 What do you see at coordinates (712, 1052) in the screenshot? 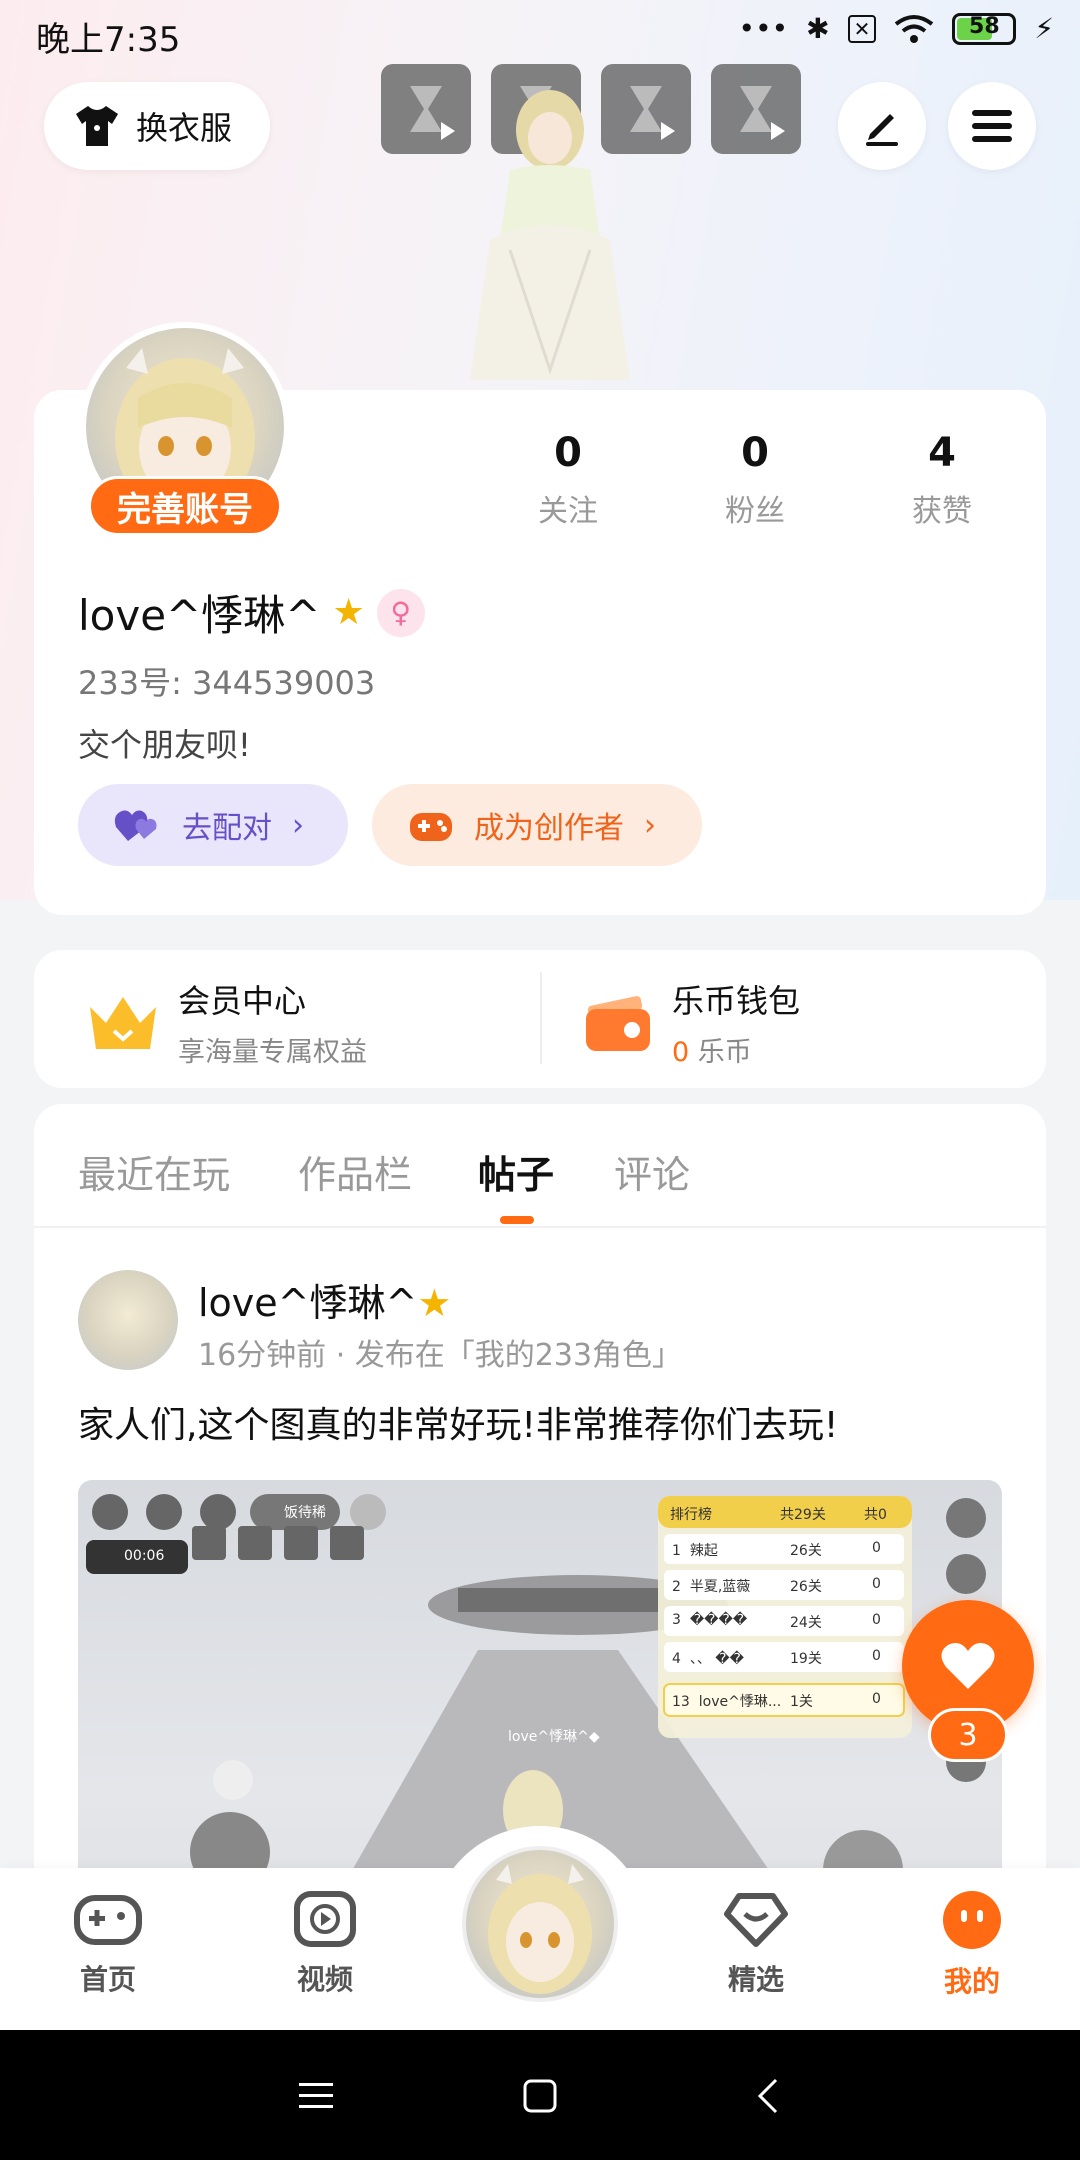
I see `wallet-balance: 0 乐币` at bounding box center [712, 1052].